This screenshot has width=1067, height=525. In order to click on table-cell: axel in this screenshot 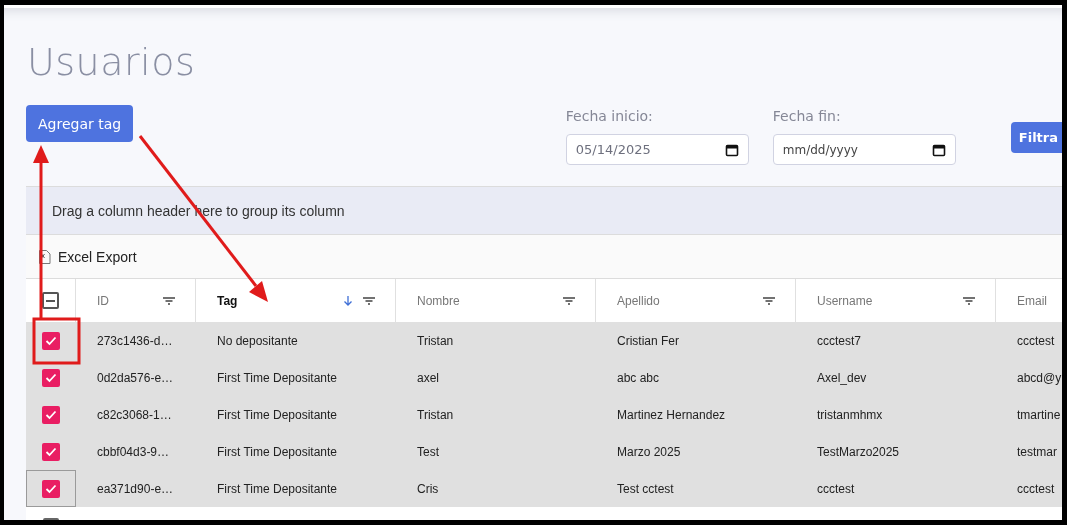, I will do `click(428, 377)`.